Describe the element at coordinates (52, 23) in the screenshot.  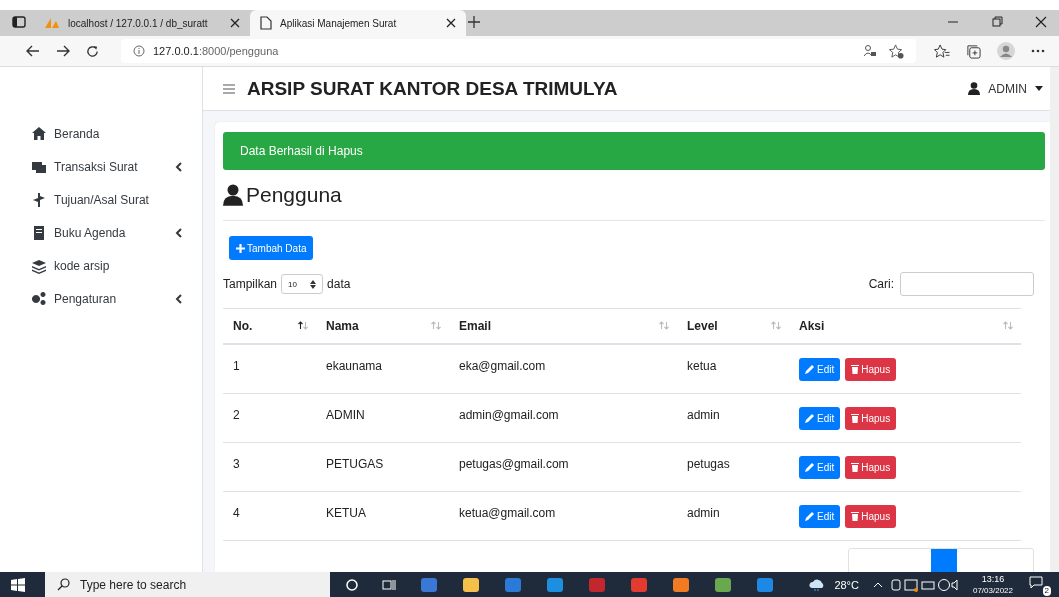
I see `sail-icon` at that location.